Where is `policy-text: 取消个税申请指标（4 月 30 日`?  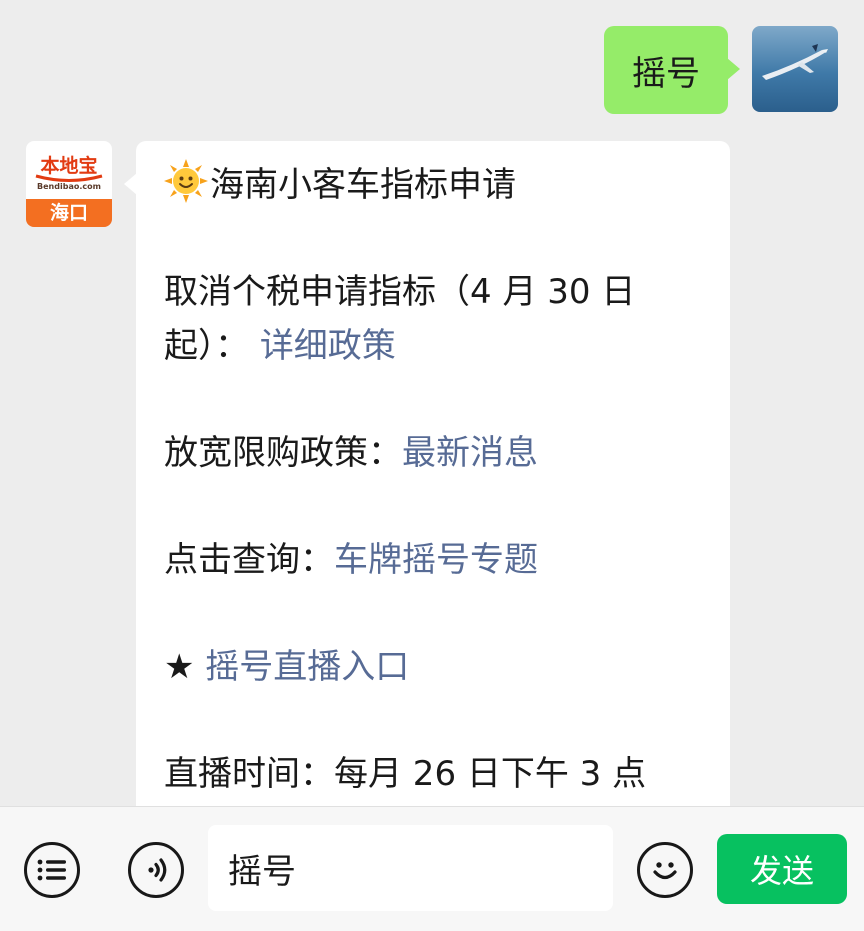
policy-text: 取消个税申请指标（4 月 30 日 is located at coordinates (400, 292).